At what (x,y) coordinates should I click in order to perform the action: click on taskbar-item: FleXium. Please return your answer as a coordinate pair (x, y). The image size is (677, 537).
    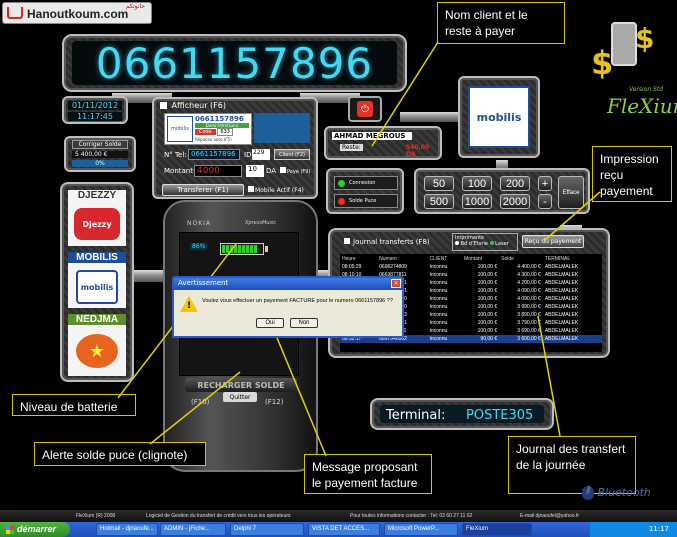
    Looking at the image, I should click on (497, 529).